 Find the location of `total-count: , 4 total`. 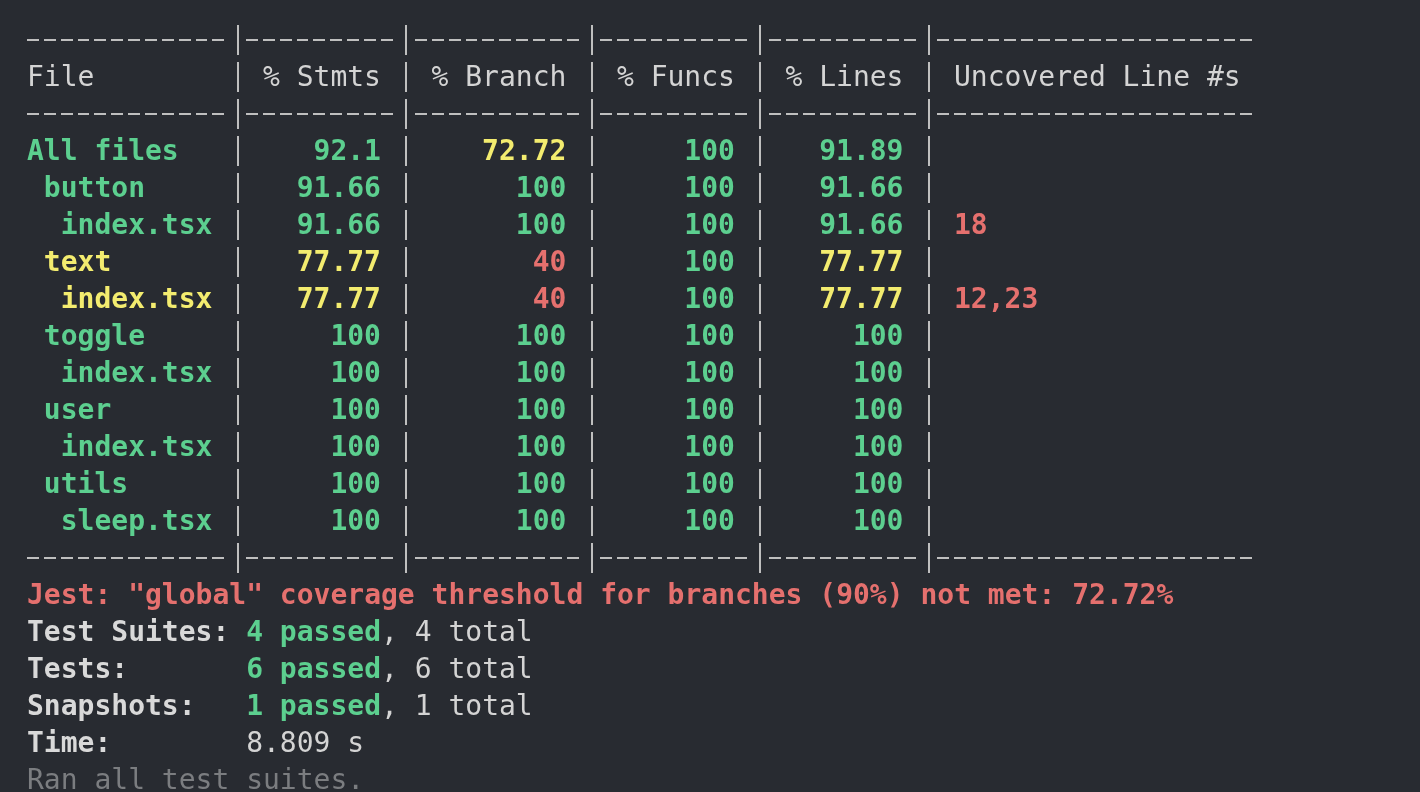

total-count: , 4 total is located at coordinates (457, 631).